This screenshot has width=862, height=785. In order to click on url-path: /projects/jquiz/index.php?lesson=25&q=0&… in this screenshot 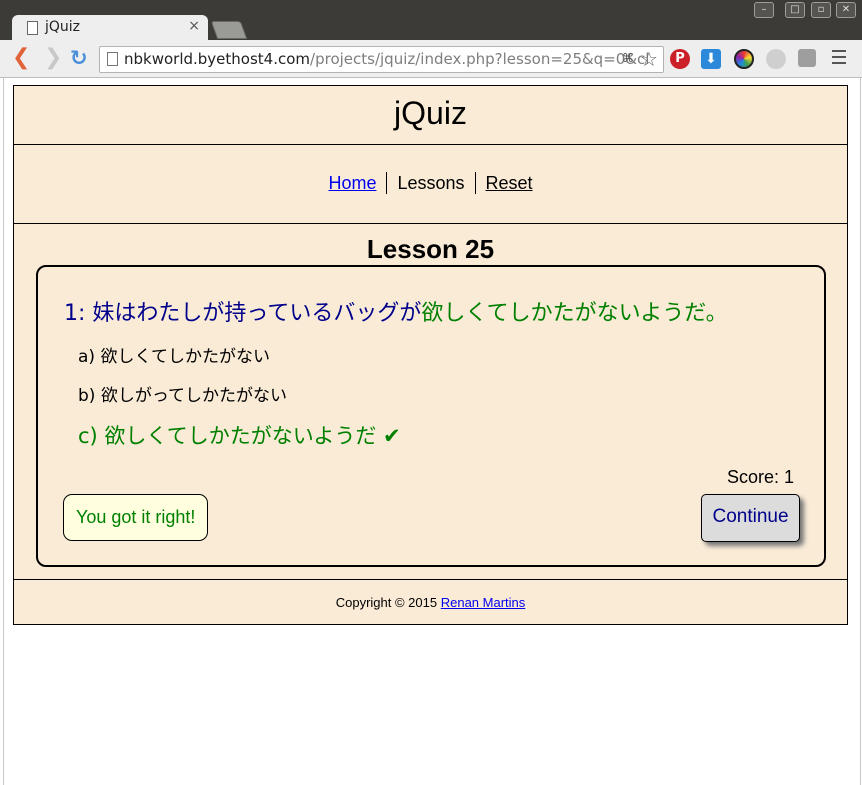, I will do `click(480, 59)`.